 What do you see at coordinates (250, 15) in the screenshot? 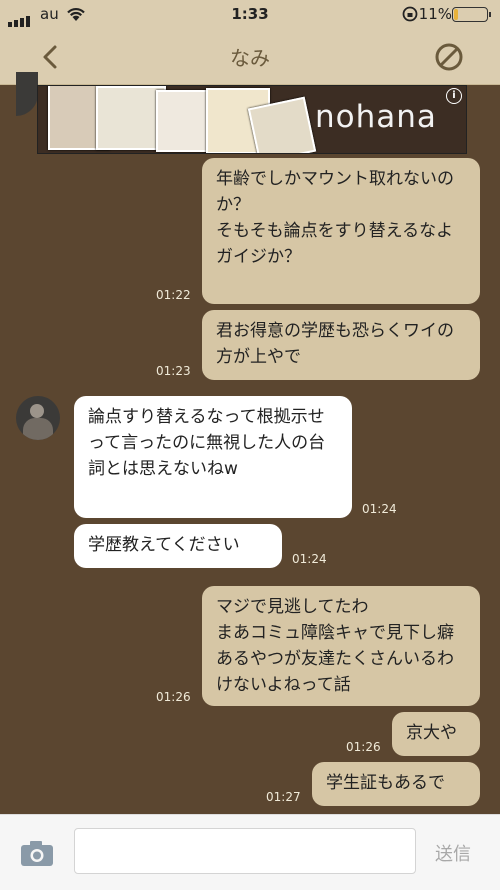
I see `status-bar: au 1:33 11%` at bounding box center [250, 15].